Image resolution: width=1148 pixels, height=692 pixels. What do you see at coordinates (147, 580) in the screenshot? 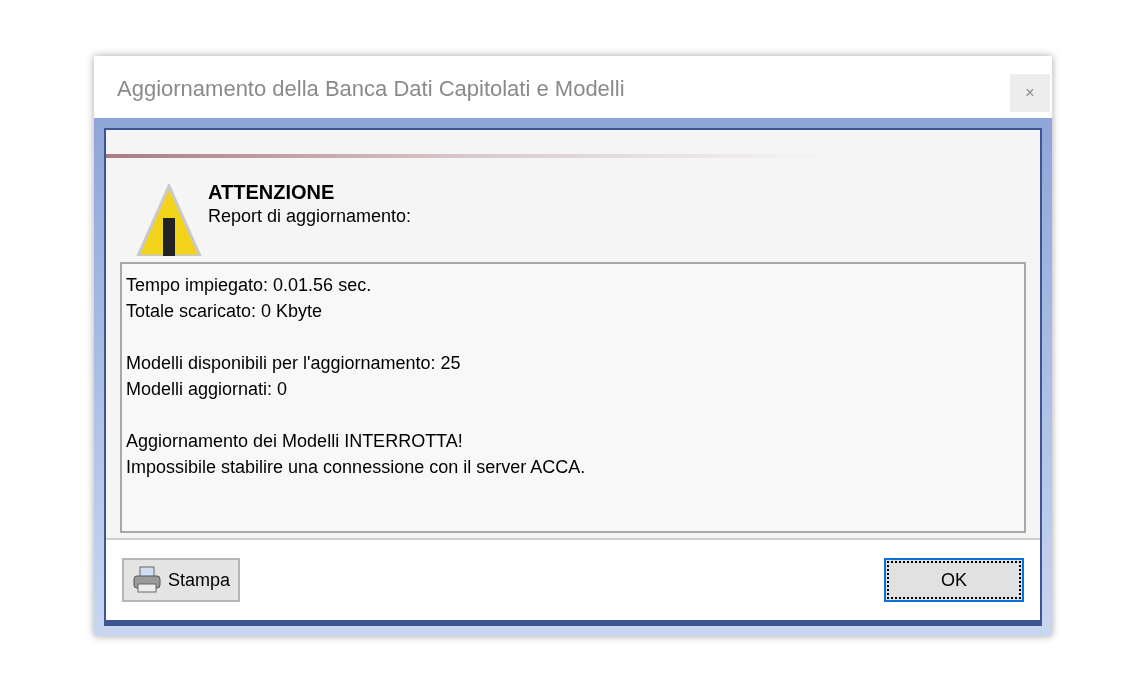
I see `printer-icon` at bounding box center [147, 580].